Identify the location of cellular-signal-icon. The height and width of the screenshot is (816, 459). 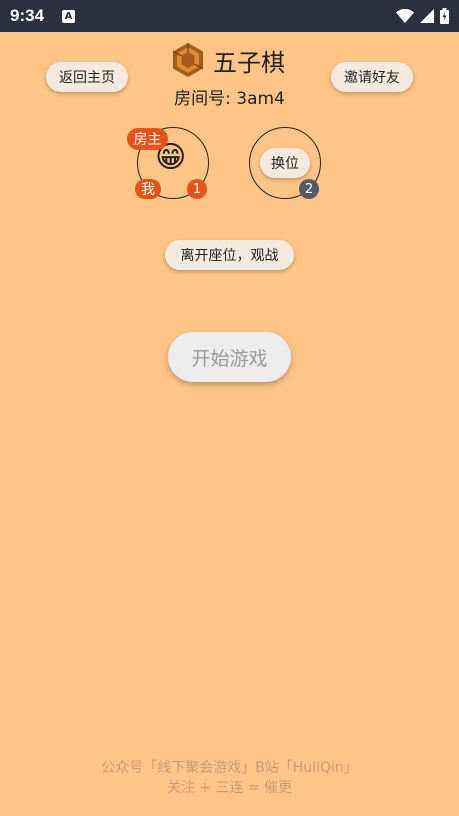
(427, 16).